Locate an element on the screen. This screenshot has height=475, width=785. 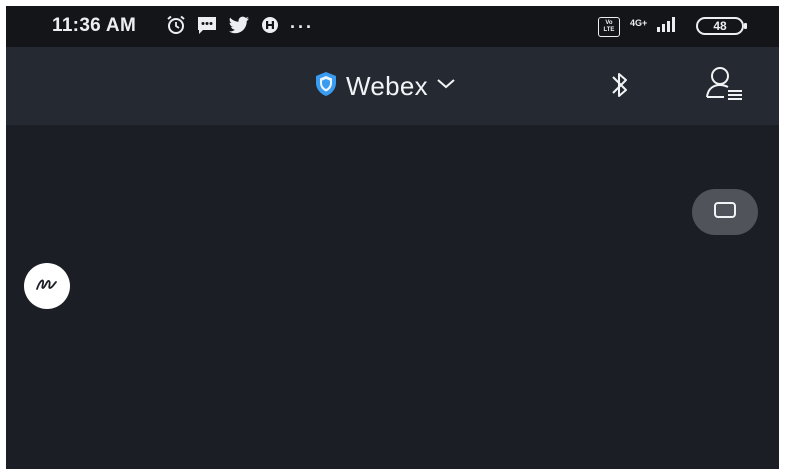
shield-icon is located at coordinates (326, 86).